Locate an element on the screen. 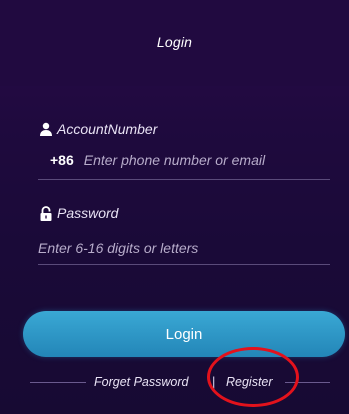 This screenshot has width=349, height=414. forget-password-link: Forget Password is located at coordinates (141, 382).